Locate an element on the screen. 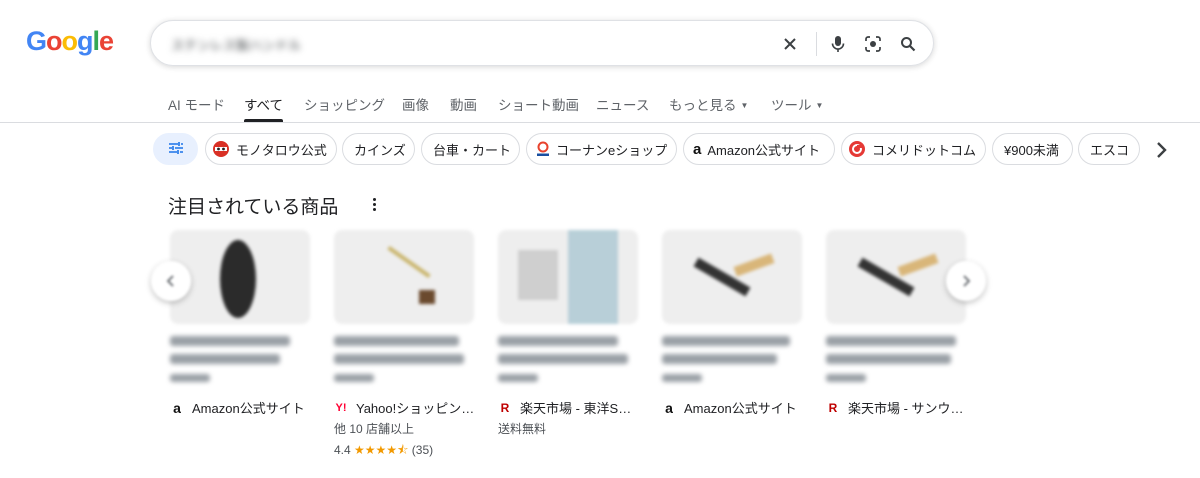 The image size is (1200, 478). chip-label: Amazon公式サイト is located at coordinates (764, 150).